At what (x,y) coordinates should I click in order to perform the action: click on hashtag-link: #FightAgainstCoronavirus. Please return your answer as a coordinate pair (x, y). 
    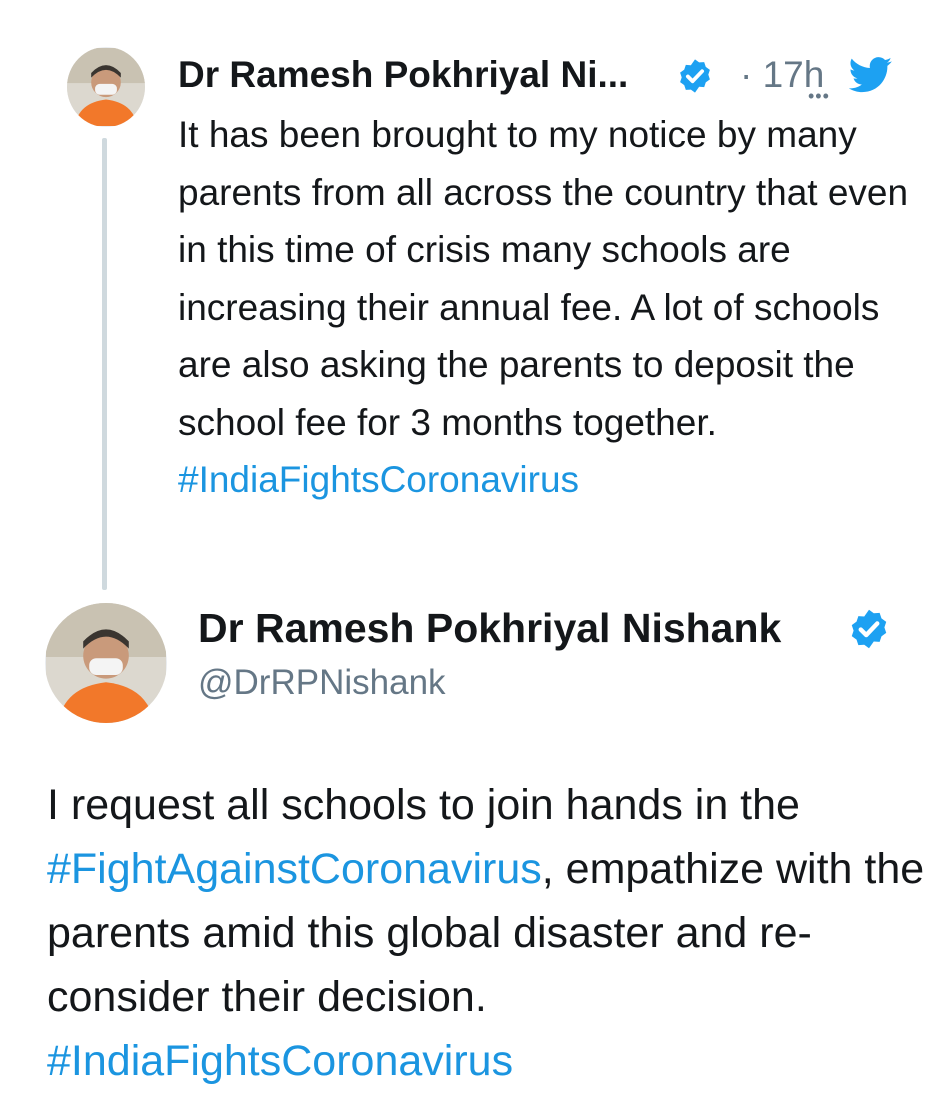
    Looking at the image, I should click on (294, 869).